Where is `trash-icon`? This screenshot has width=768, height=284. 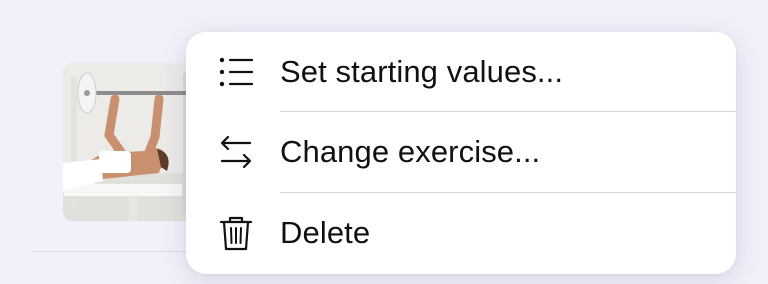
trash-icon is located at coordinates (236, 233).